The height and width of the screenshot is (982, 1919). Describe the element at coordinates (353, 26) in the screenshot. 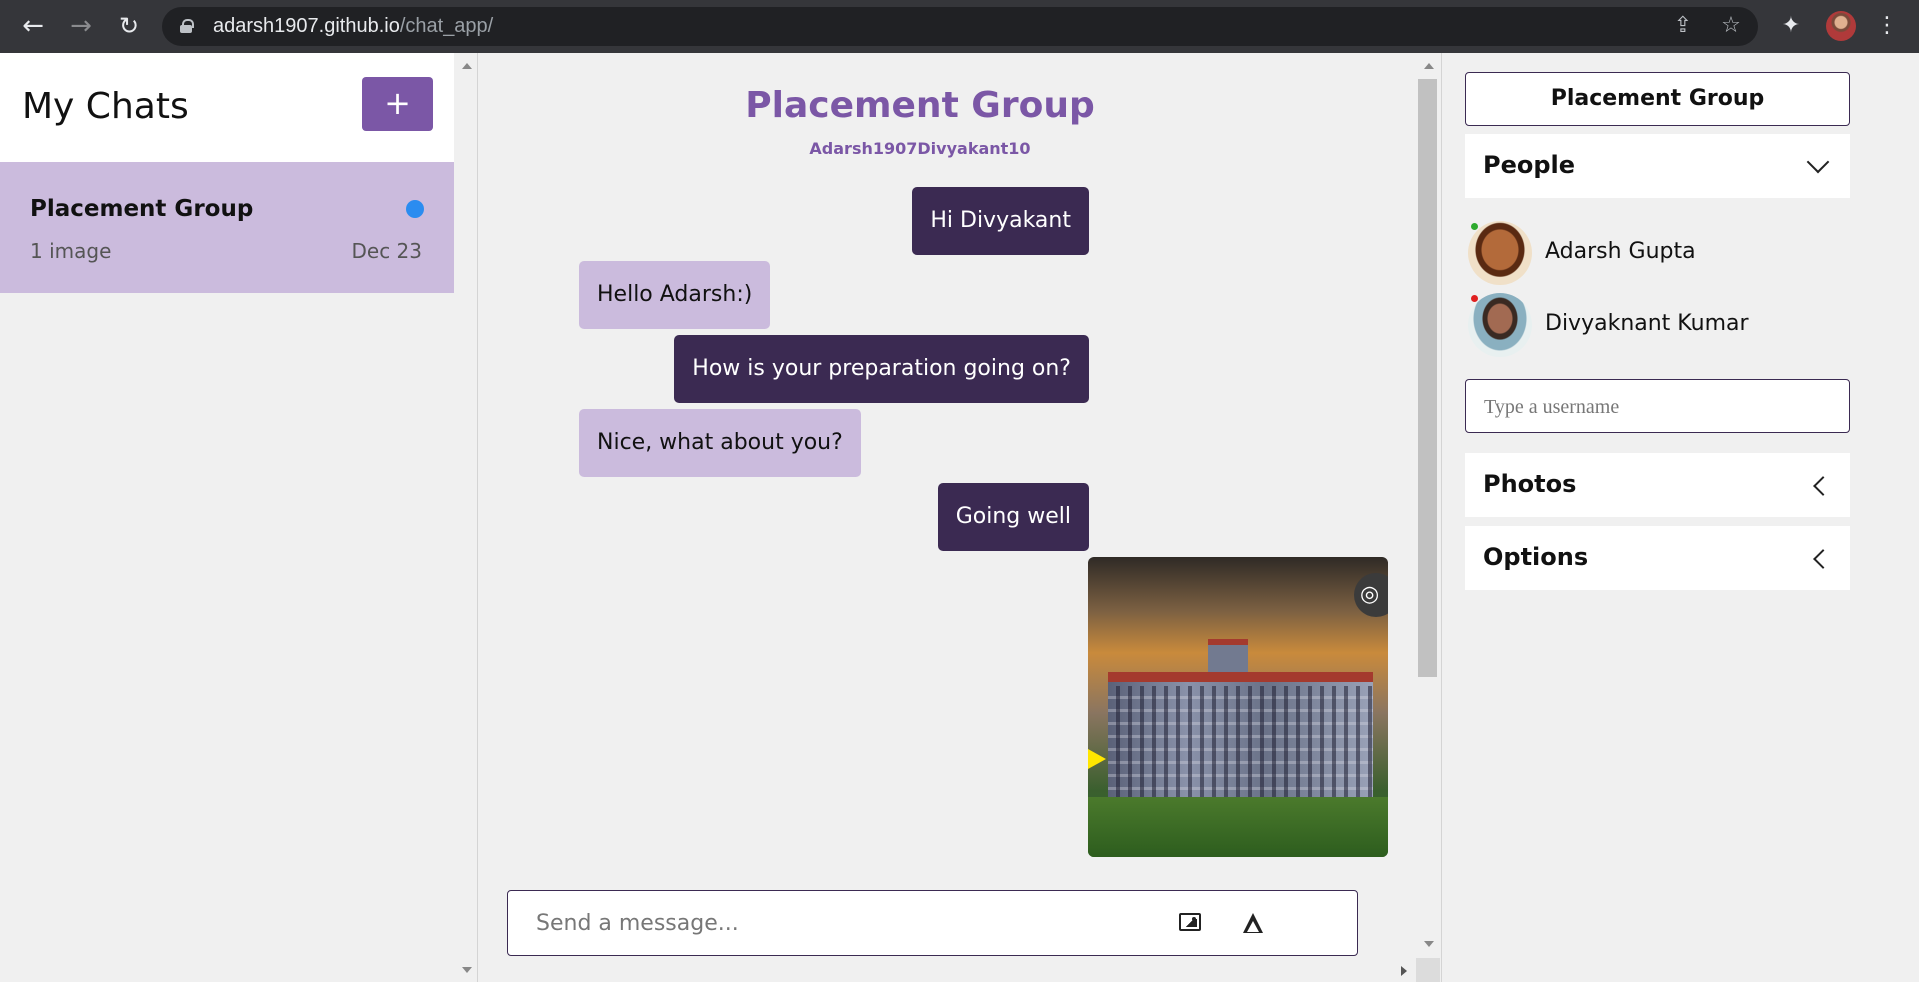

I see `url-text: adarsh1907.github.io/chat_app/` at that location.